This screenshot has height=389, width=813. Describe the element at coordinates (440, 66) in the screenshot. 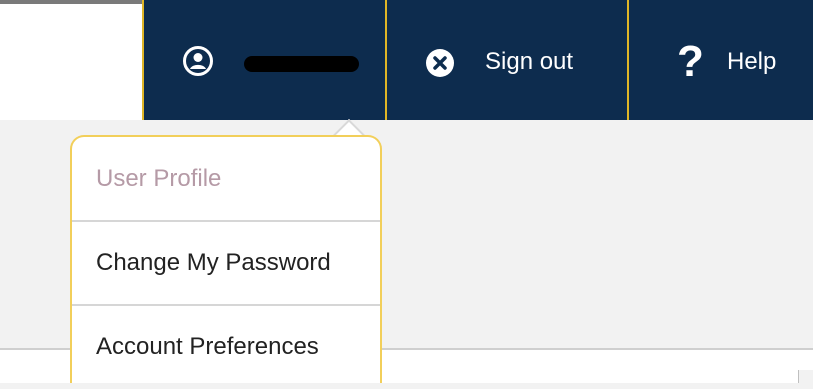

I see `close-circle-icon` at that location.